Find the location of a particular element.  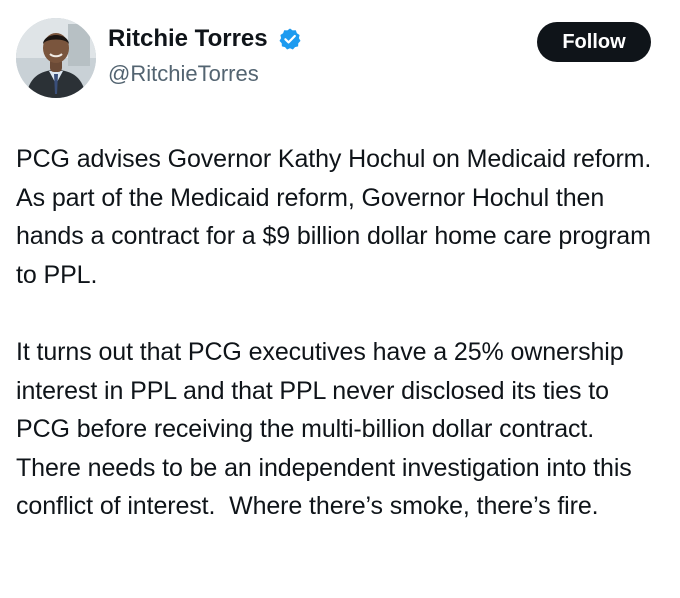

follow-button: Follow is located at coordinates (594, 42).